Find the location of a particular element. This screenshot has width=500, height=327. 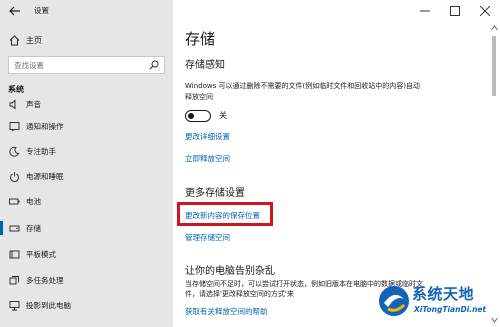

back-arrow-icon is located at coordinates (15, 11).